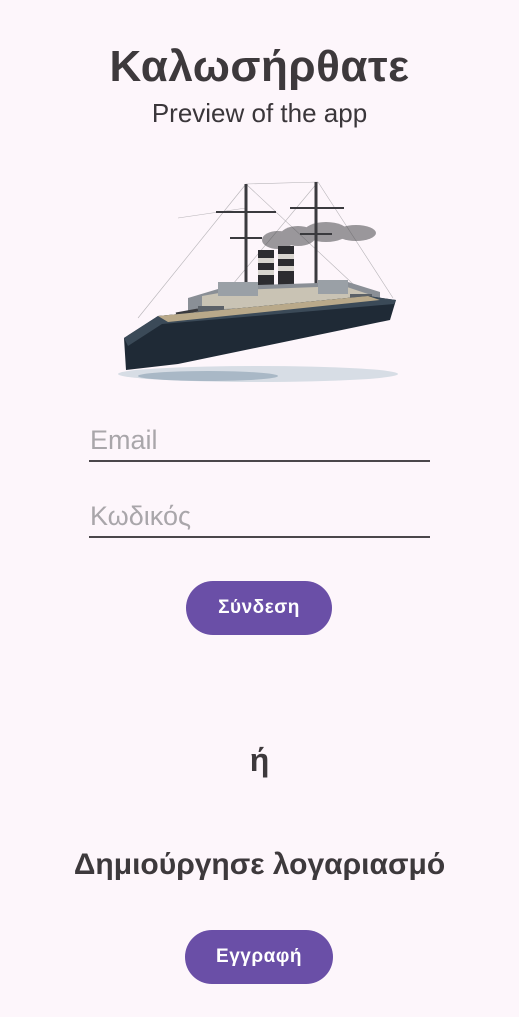 This screenshot has width=519, height=1017. I want to click on password-field, so click(259, 516).